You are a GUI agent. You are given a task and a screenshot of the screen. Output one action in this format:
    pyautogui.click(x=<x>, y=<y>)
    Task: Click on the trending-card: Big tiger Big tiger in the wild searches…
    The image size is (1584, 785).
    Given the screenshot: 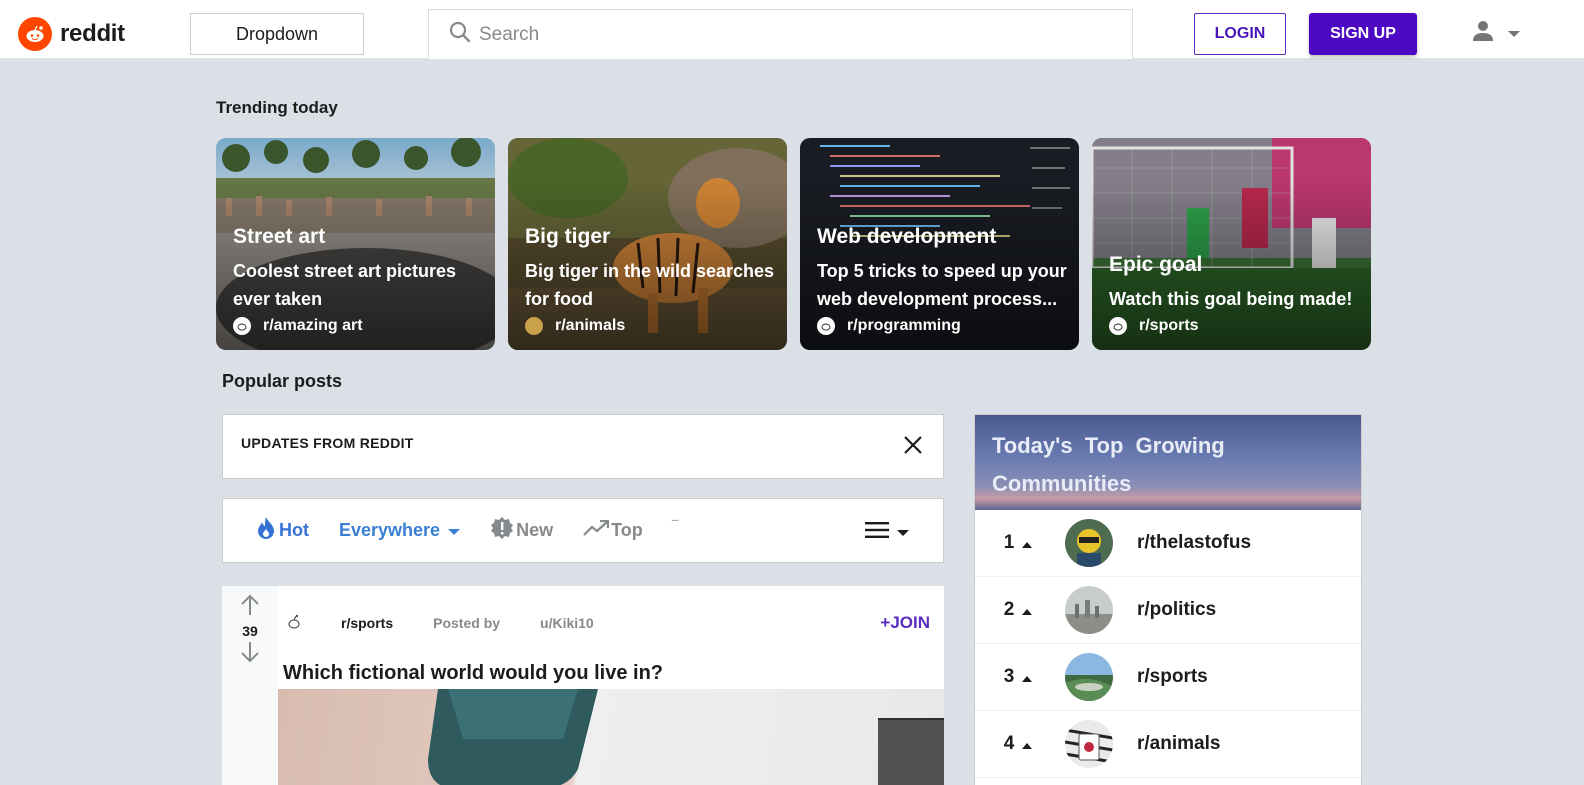 What is the action you would take?
    pyautogui.click(x=647, y=244)
    